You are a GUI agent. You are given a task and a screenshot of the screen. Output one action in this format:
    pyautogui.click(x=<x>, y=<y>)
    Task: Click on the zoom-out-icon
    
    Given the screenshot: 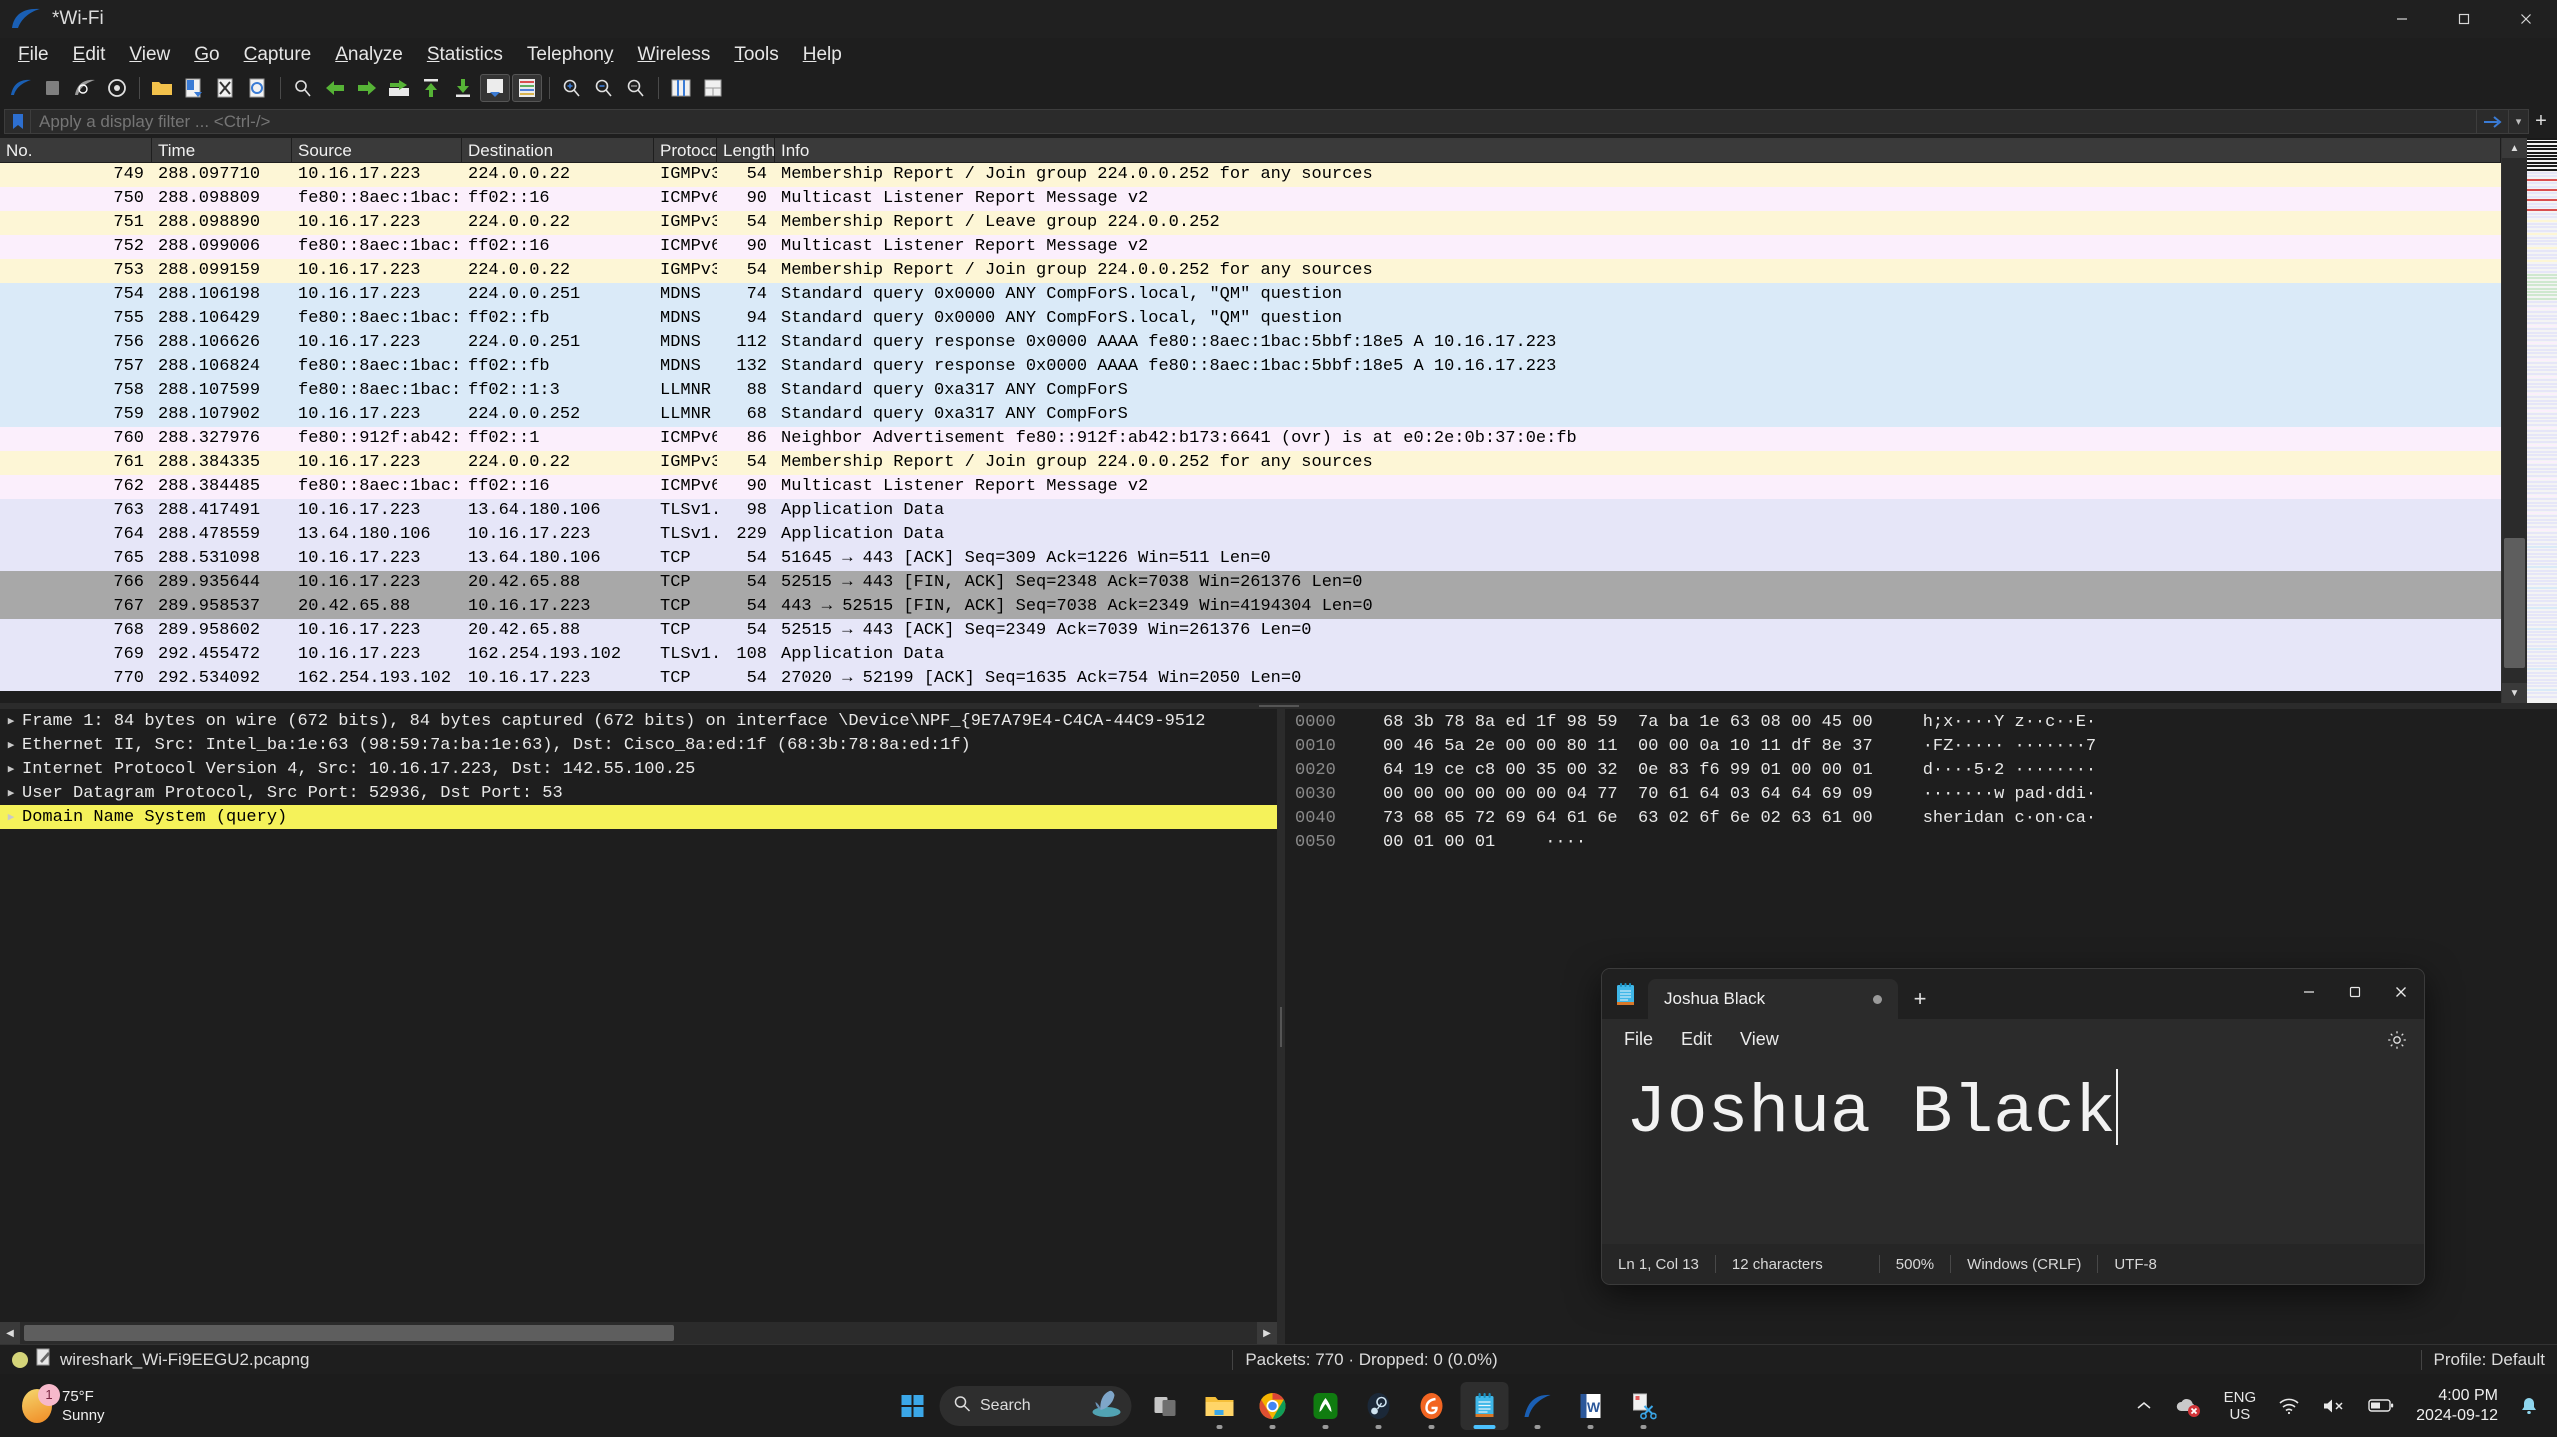 What is the action you would take?
    pyautogui.click(x=604, y=88)
    